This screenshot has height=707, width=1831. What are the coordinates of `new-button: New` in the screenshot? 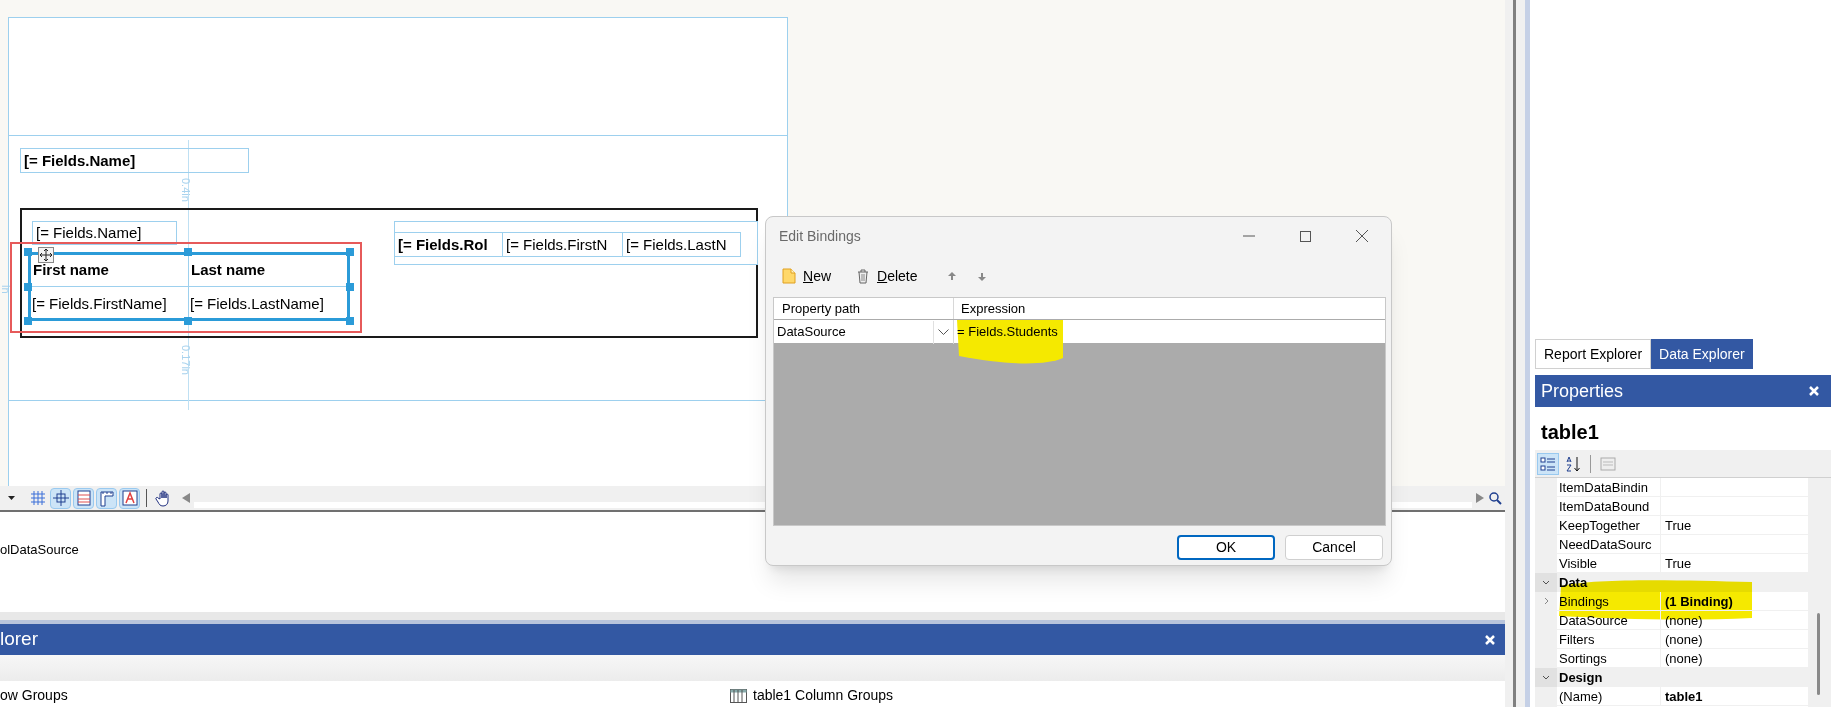 It's located at (806, 276).